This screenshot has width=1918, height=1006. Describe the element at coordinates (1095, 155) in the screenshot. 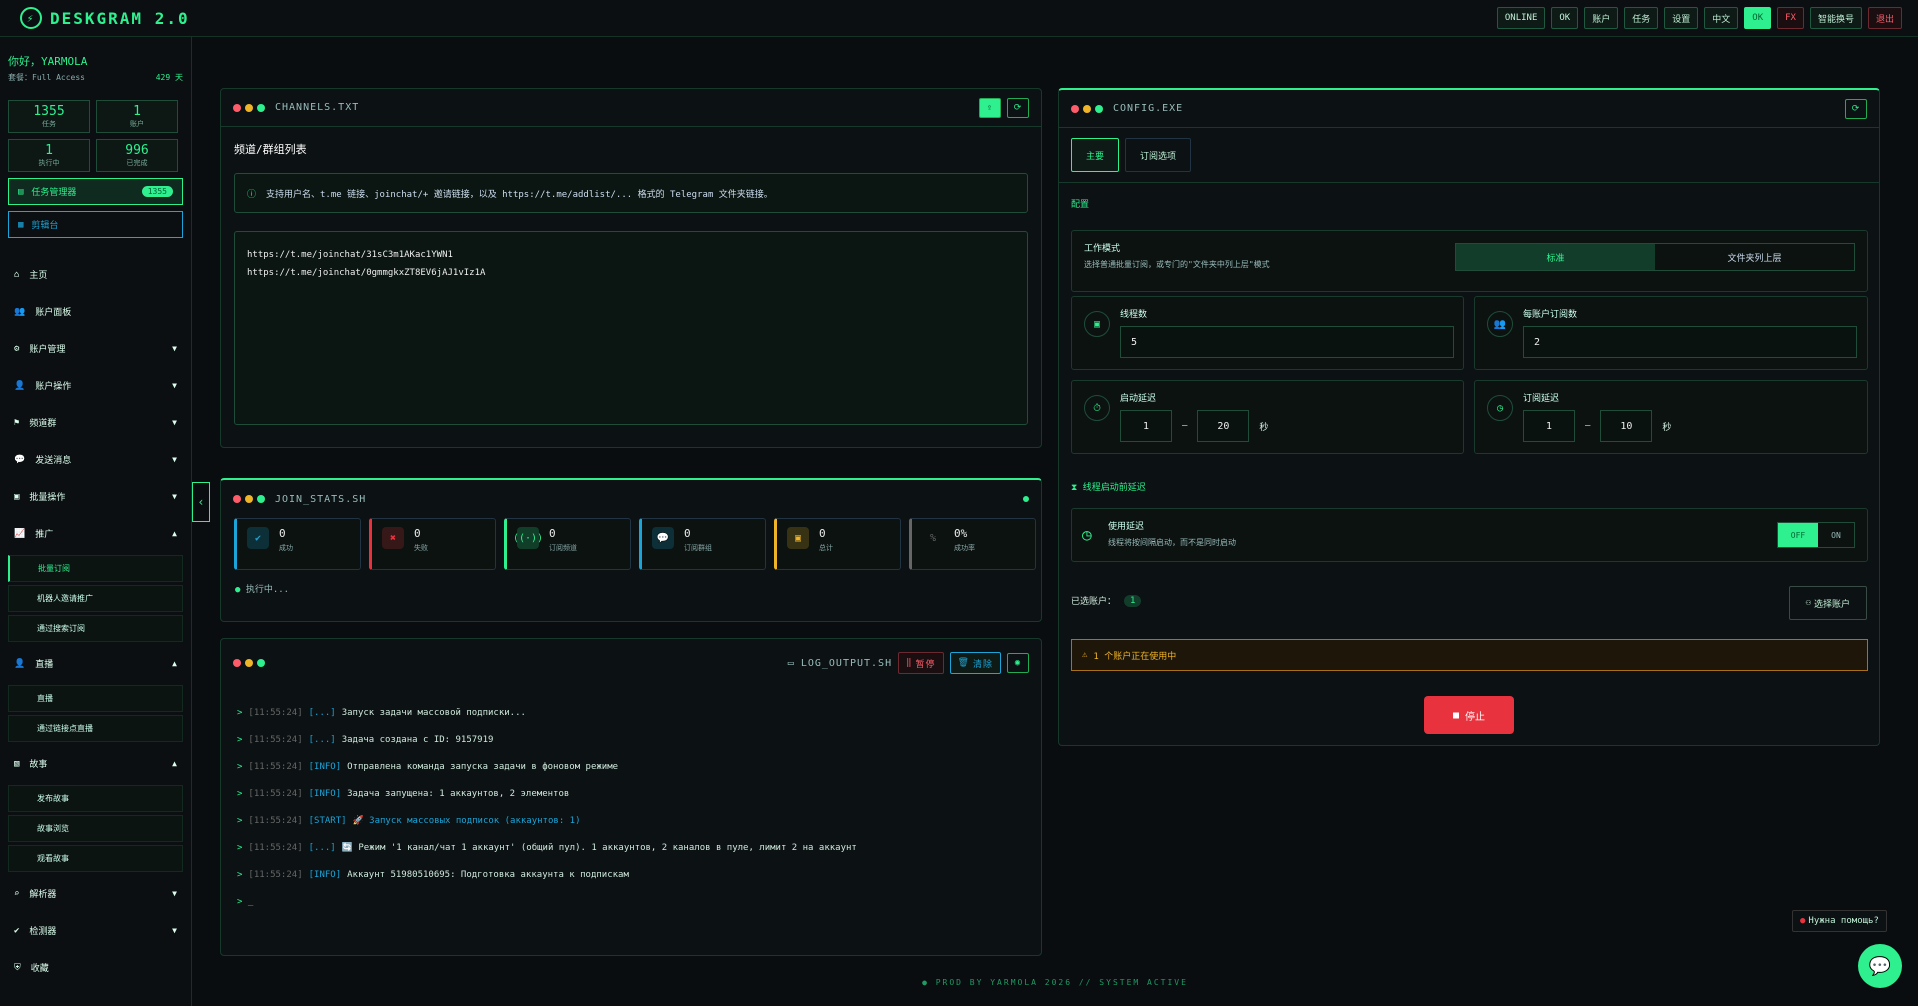

I see `tab-main: 主要` at that location.